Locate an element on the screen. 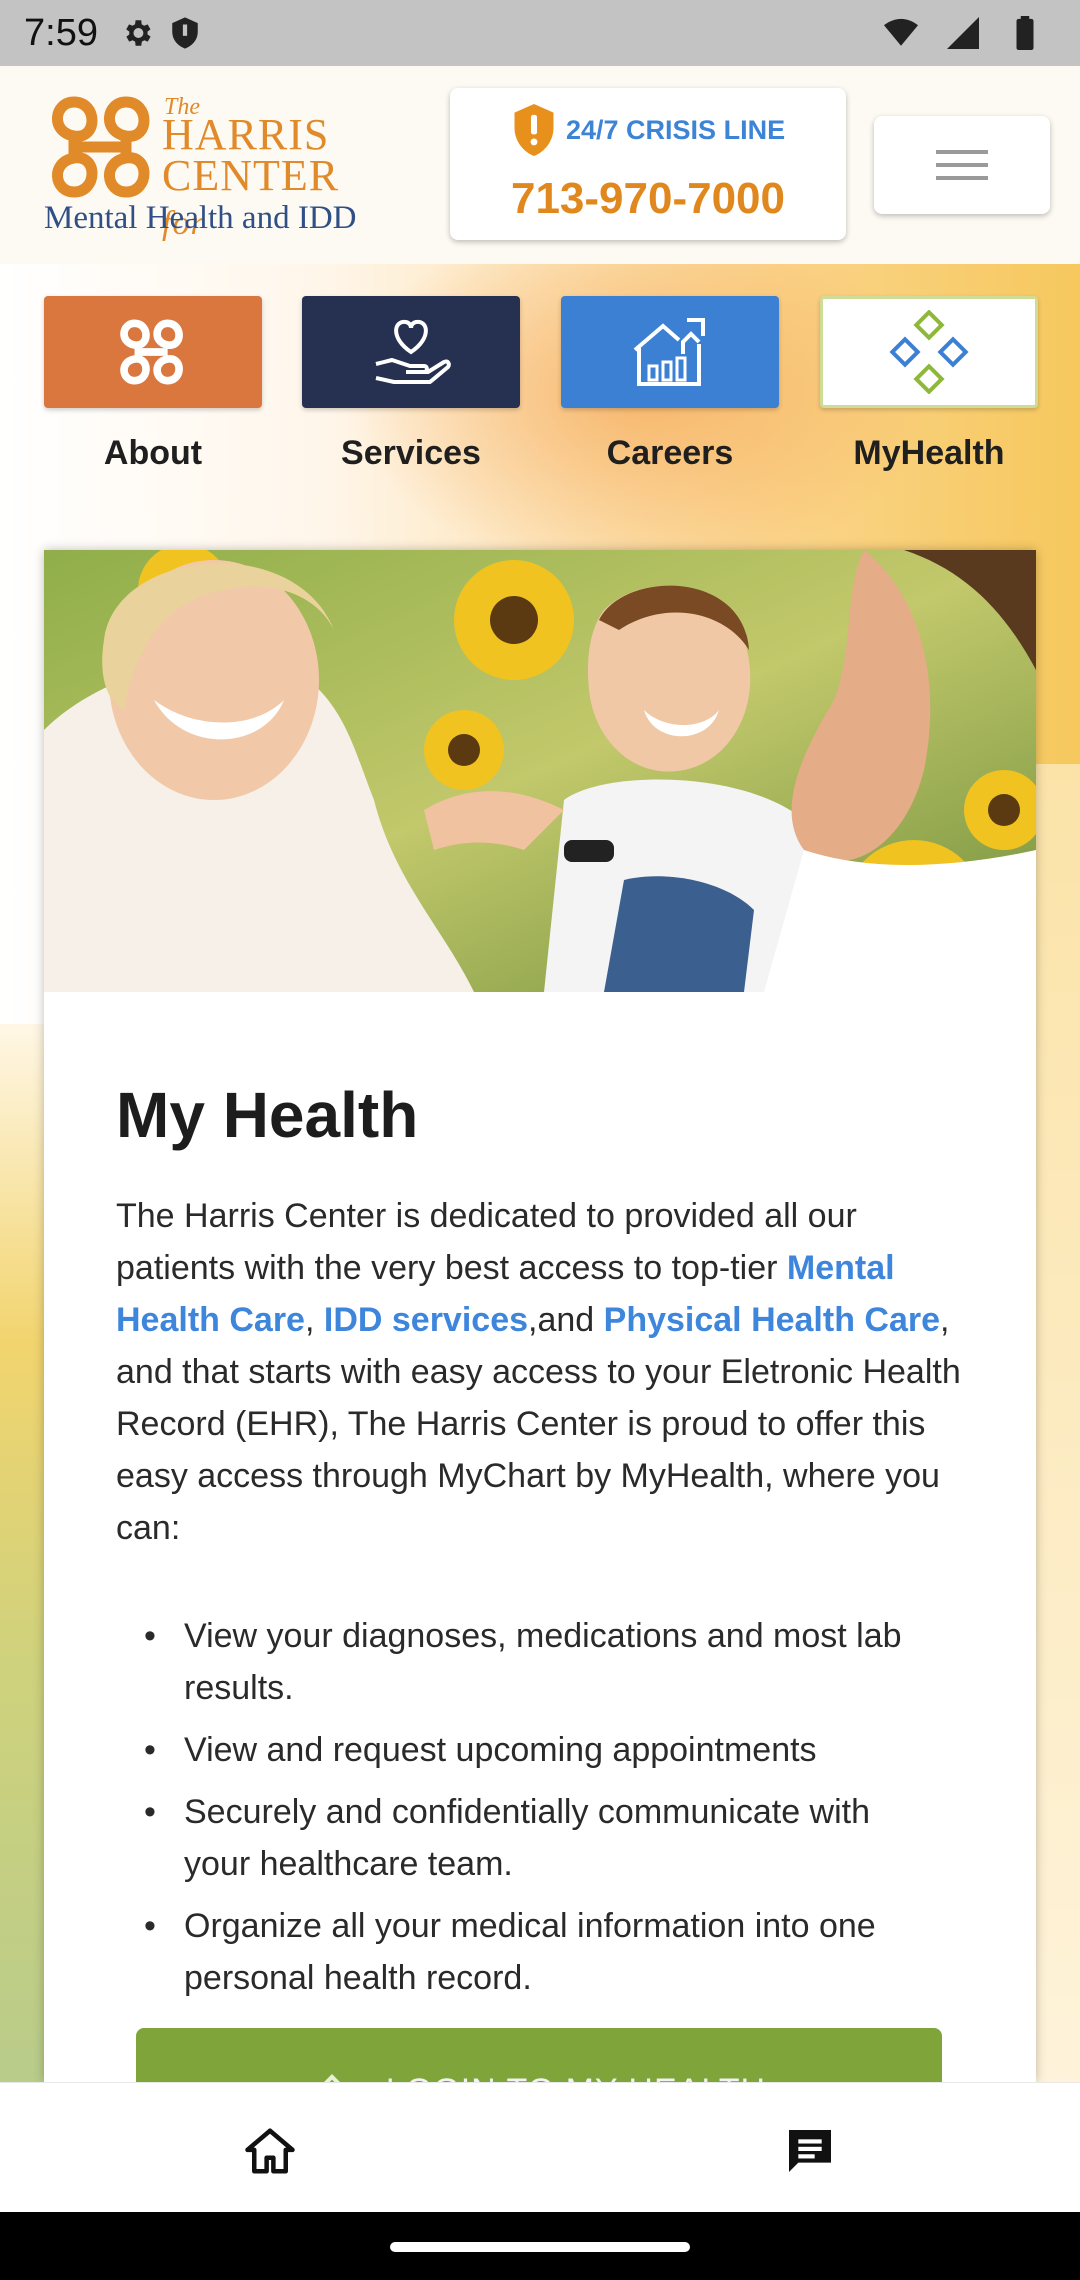 This screenshot has height=2280, width=1080. menu-button is located at coordinates (962, 165).